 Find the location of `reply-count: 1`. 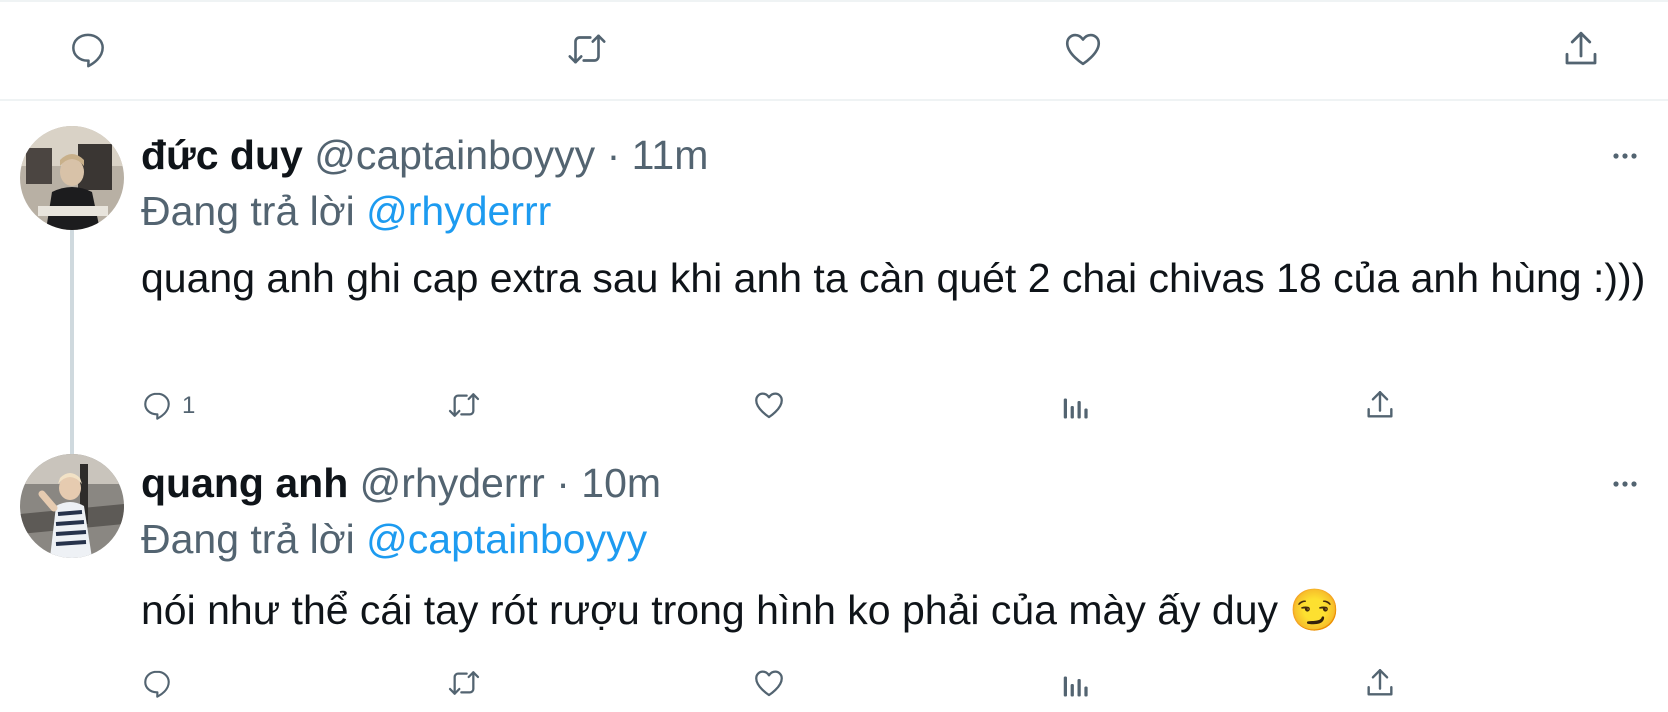

reply-count: 1 is located at coordinates (189, 405).